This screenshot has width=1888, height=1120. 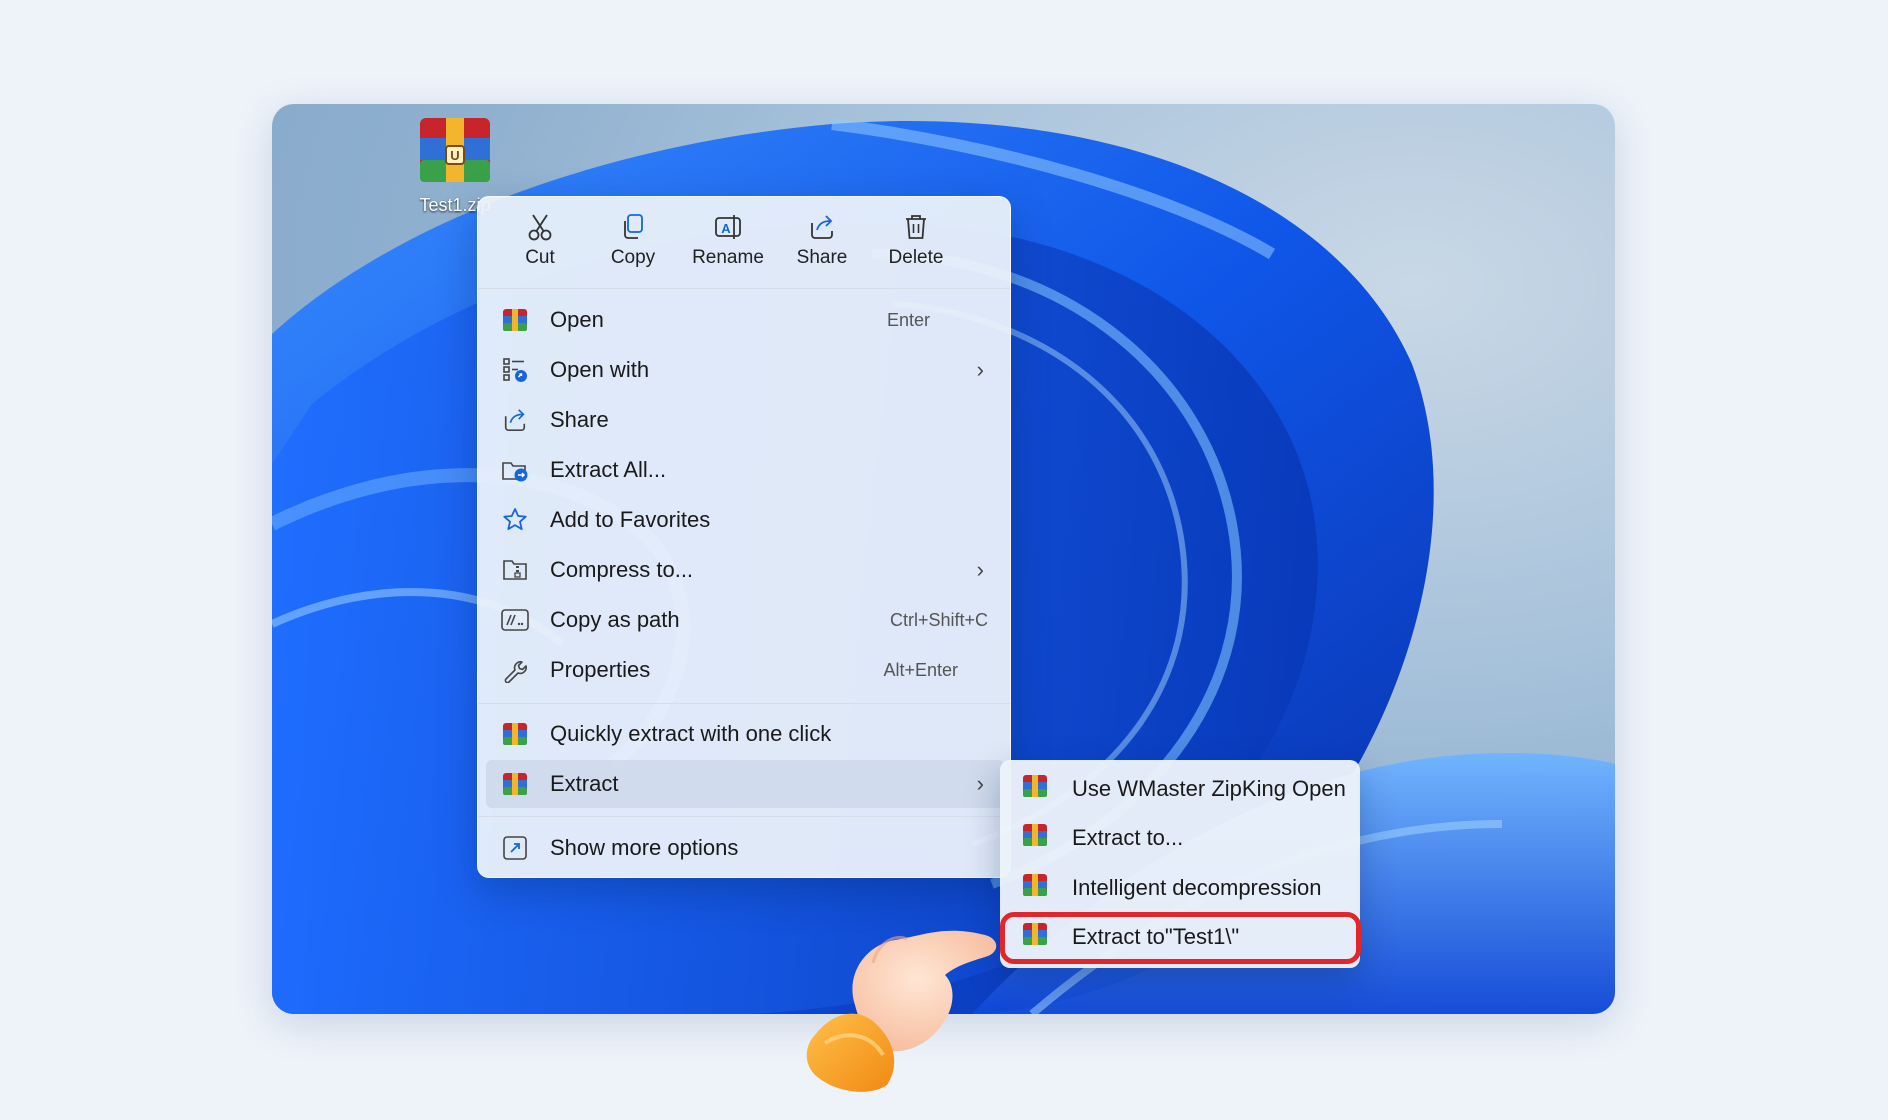 I want to click on rename-label: Rename, so click(x=728, y=257).